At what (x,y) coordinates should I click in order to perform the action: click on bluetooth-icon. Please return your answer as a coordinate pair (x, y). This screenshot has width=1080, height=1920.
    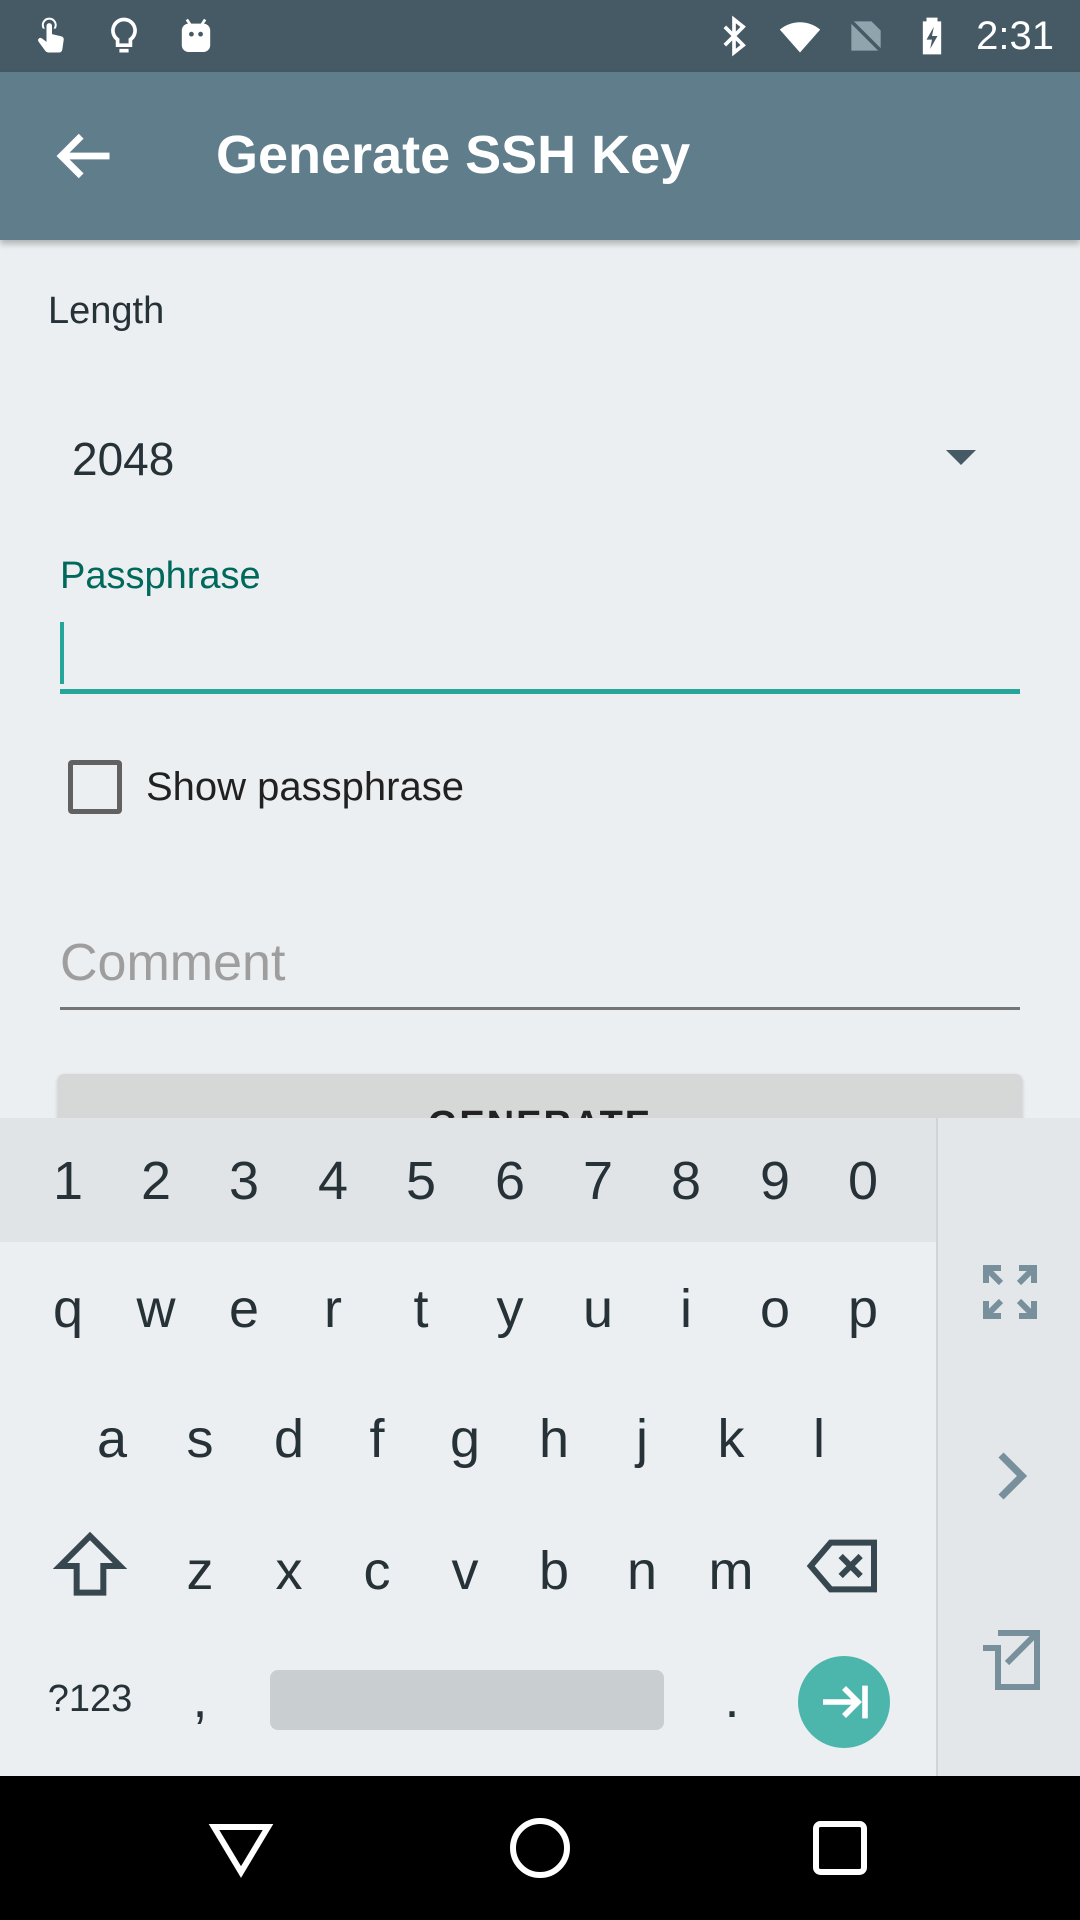
    Looking at the image, I should click on (735, 36).